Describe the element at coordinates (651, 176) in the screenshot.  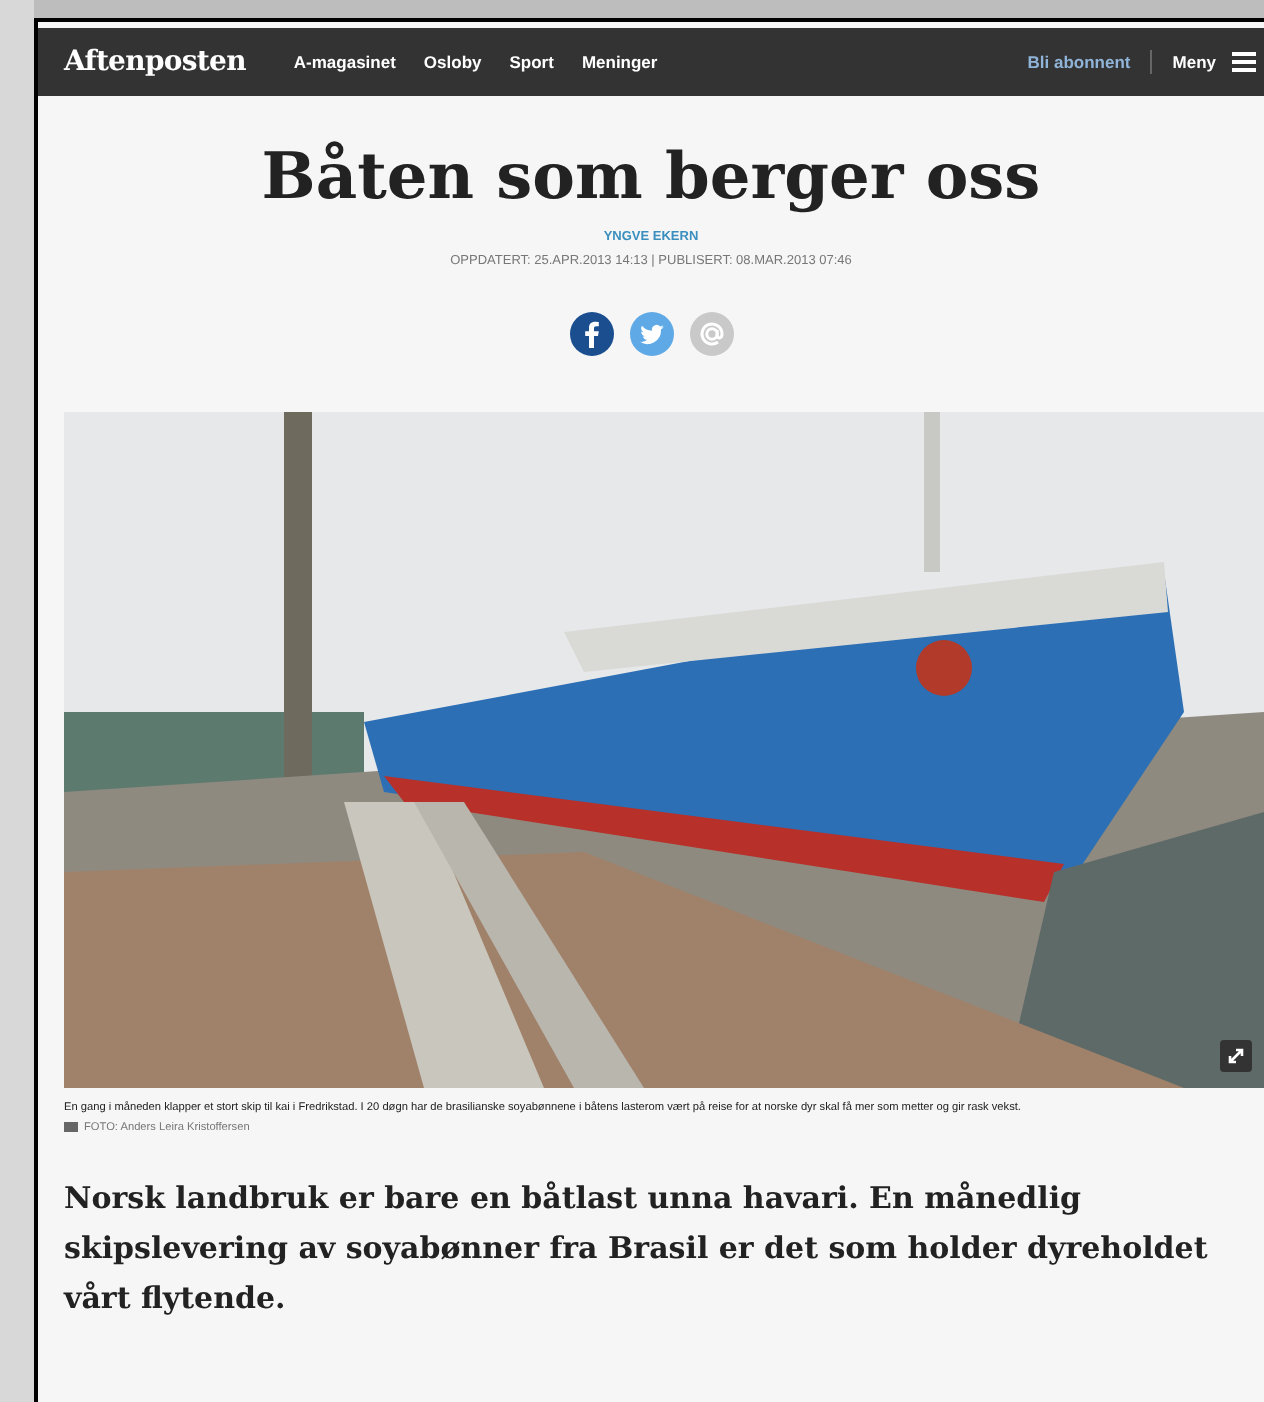
I see `article-title: Båten som berger oss` at that location.